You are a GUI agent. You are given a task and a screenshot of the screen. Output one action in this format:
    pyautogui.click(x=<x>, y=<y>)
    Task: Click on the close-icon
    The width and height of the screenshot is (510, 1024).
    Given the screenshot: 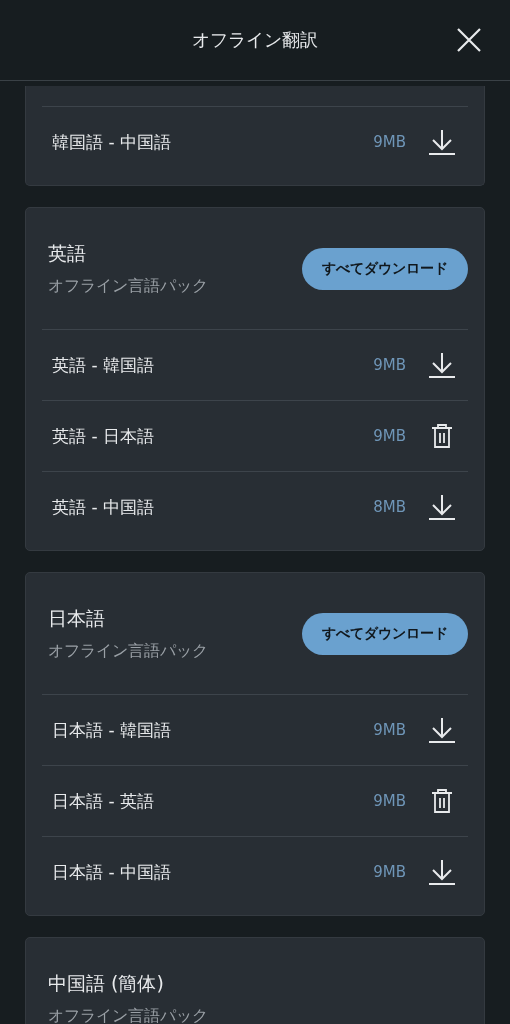 What is the action you would take?
    pyautogui.click(x=469, y=40)
    